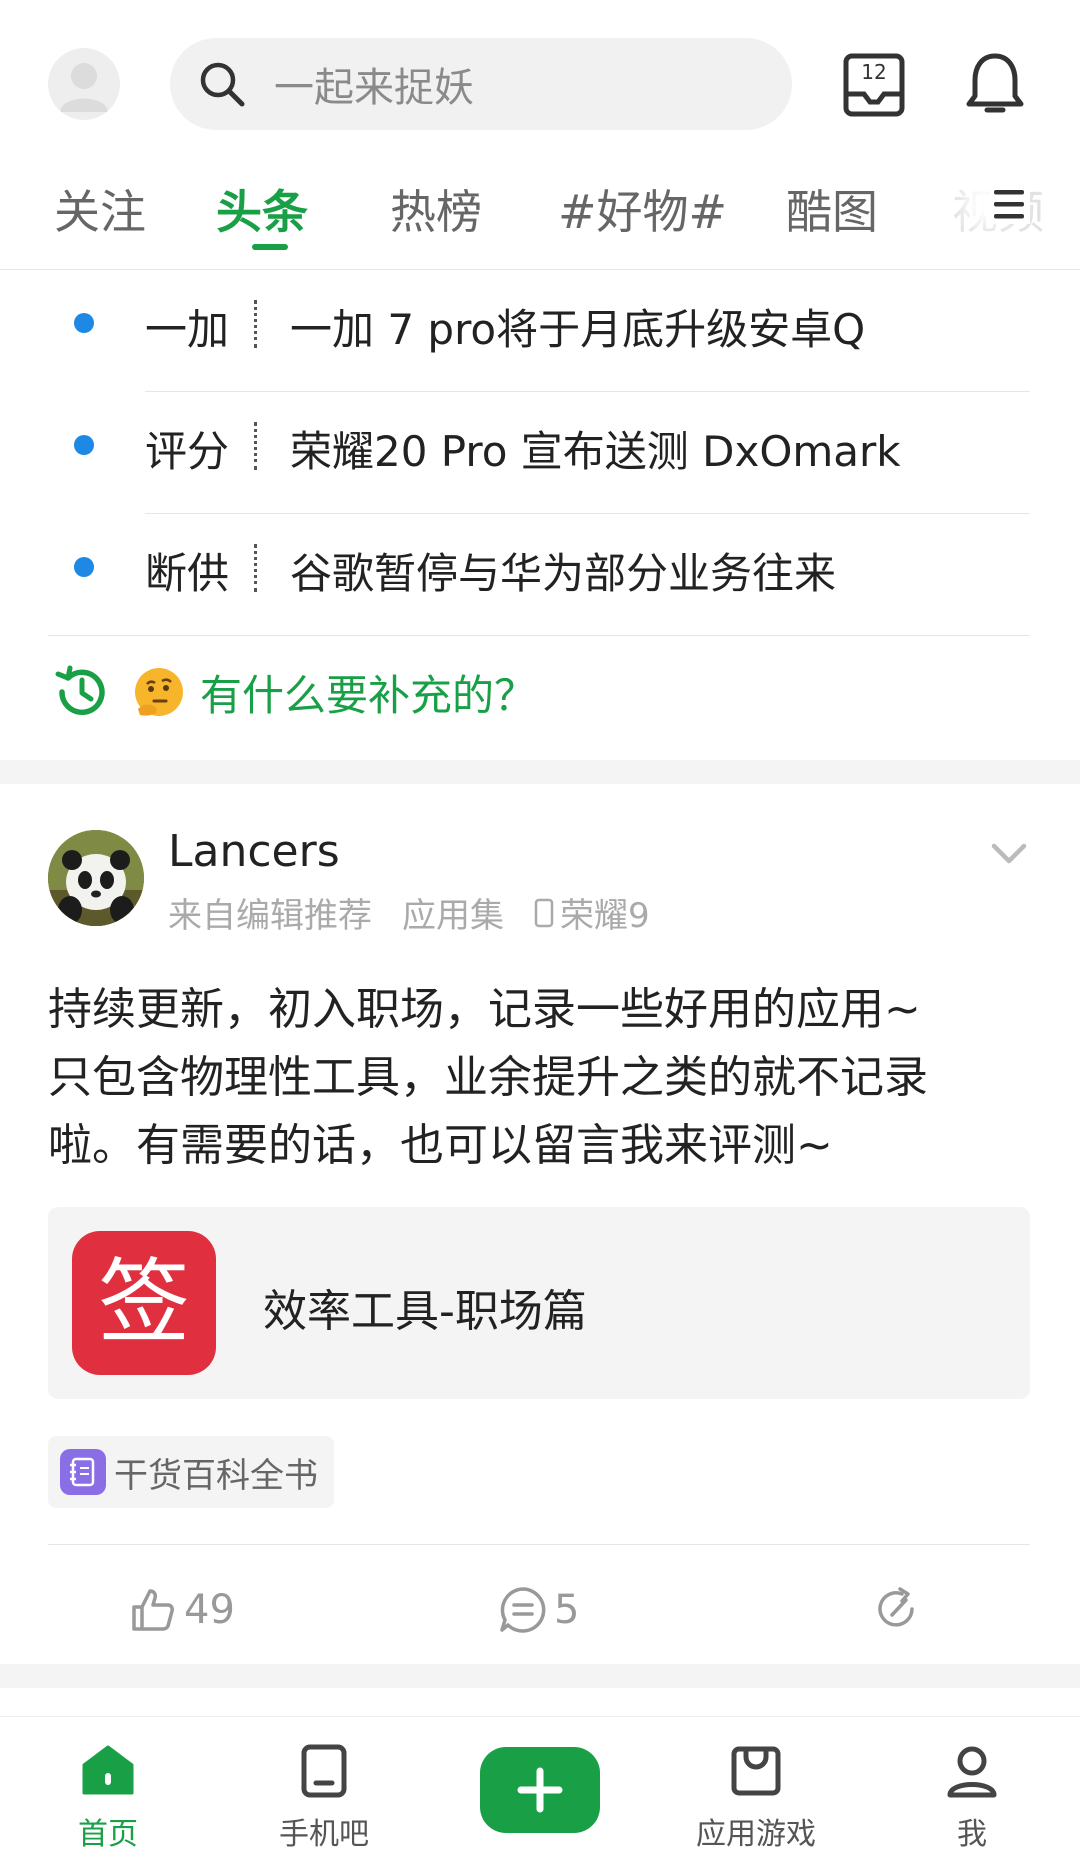  I want to click on post-author-avatar, so click(96, 878).